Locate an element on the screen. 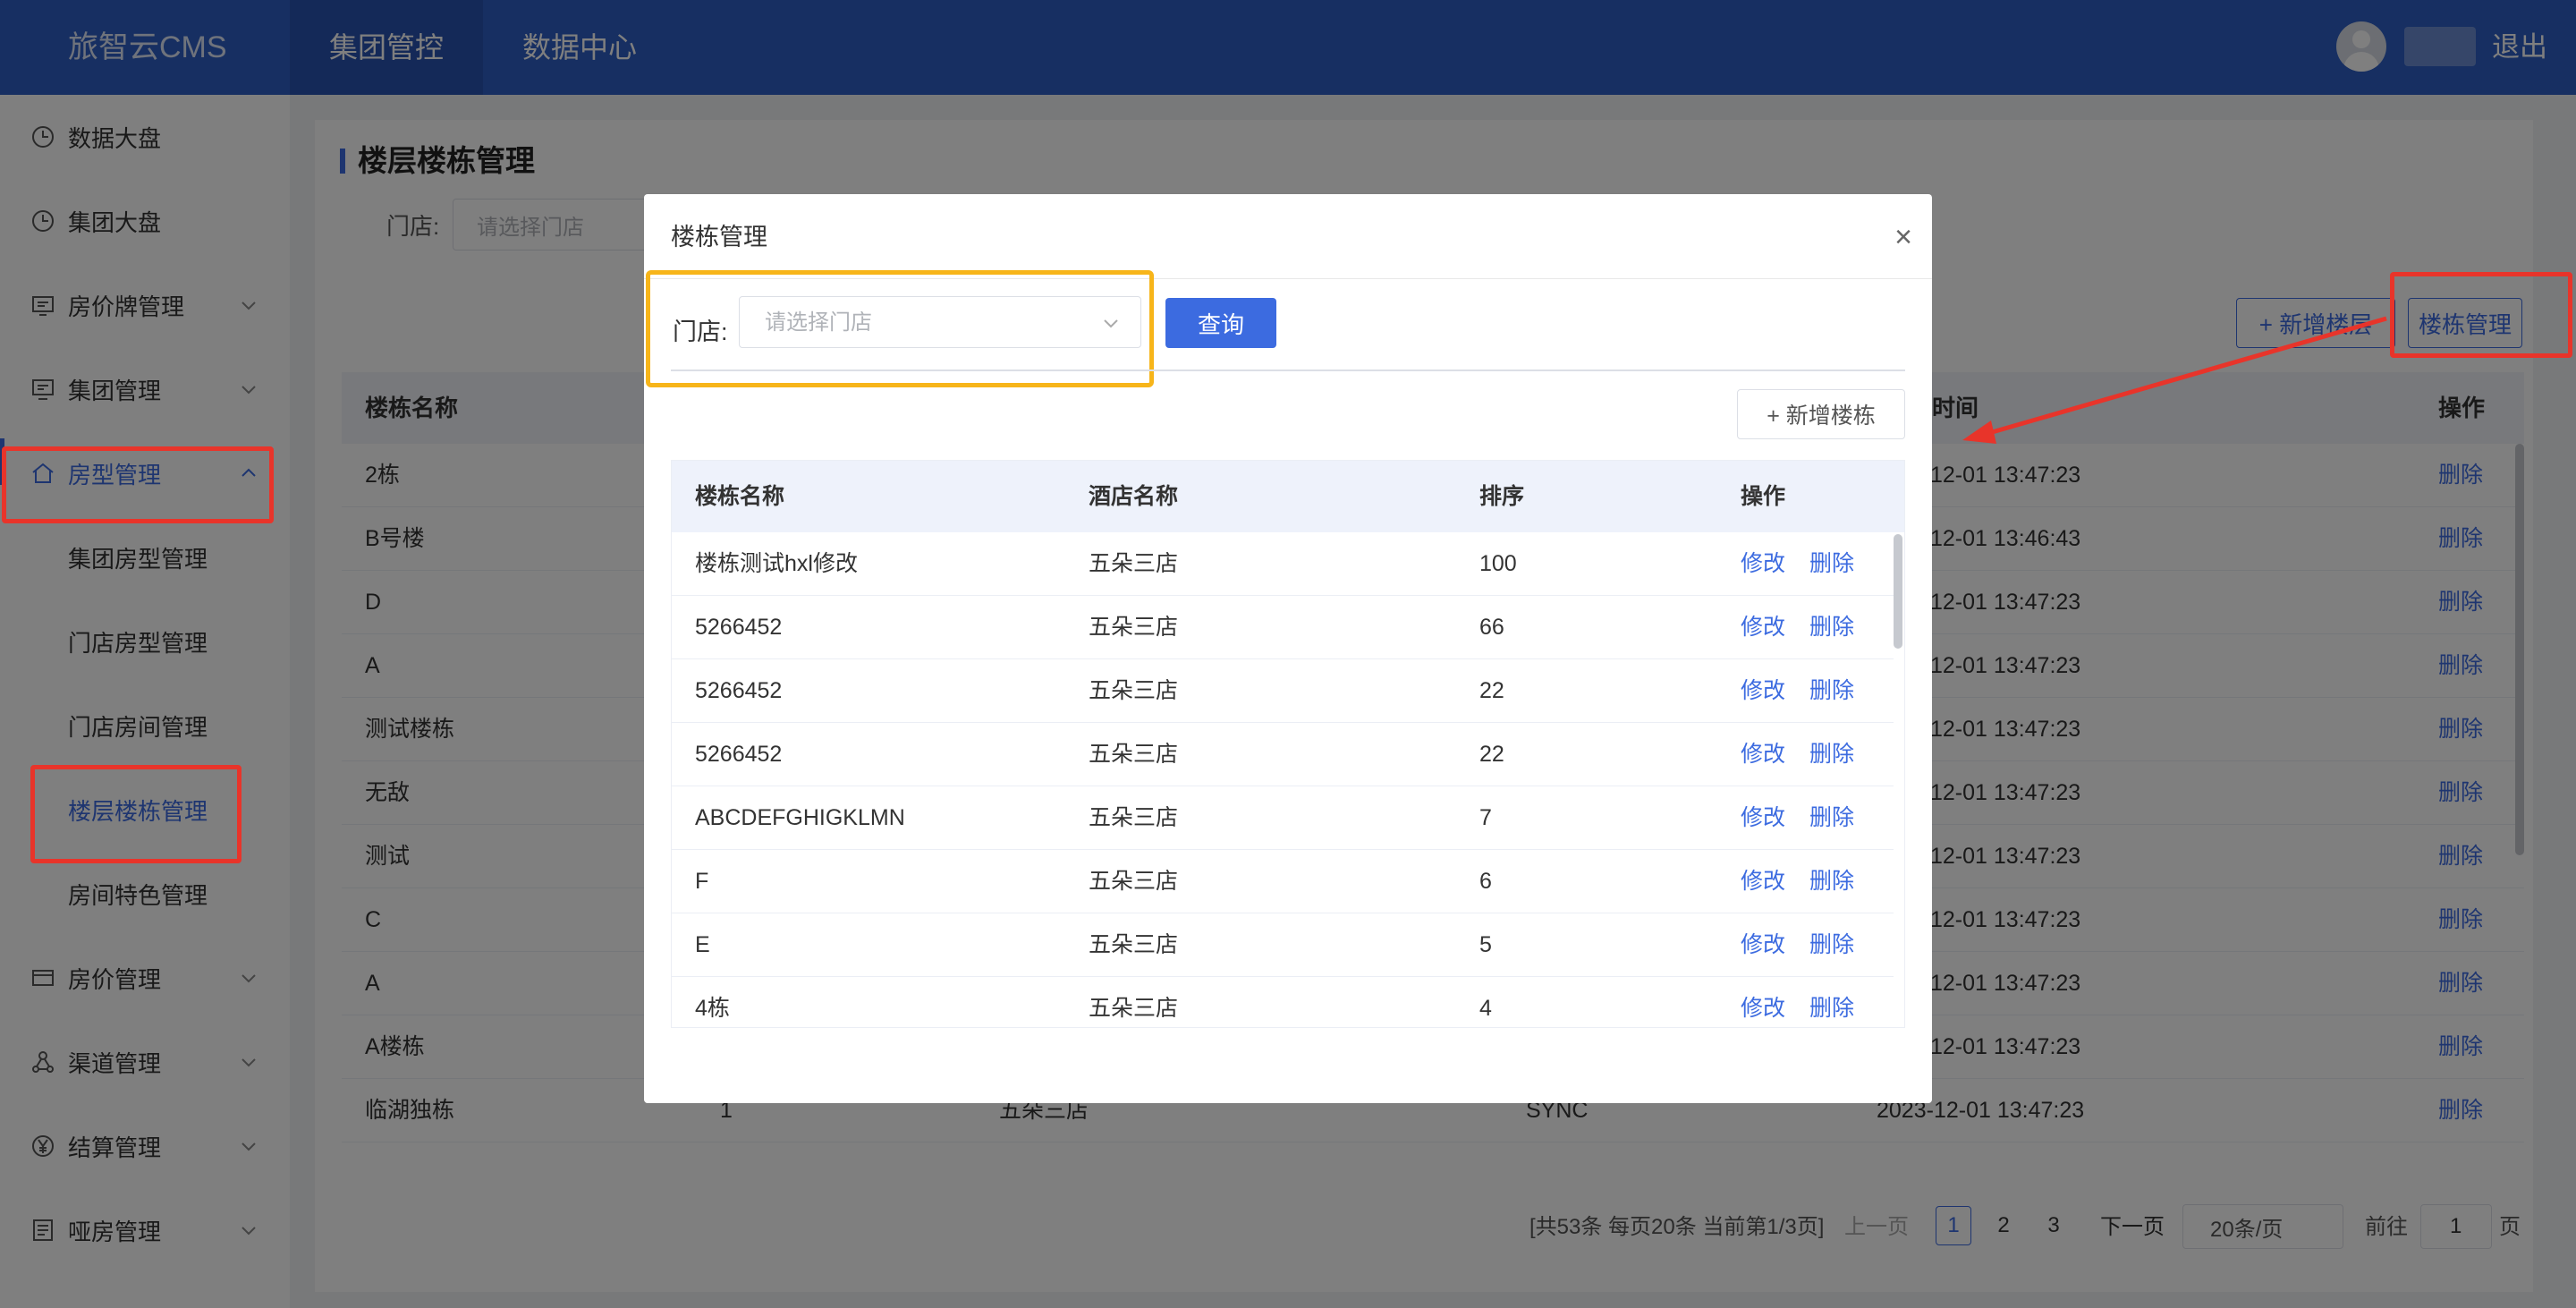 This screenshot has height=1308, width=2576. cell-building-name: ABCDEFGHIGKLMN is located at coordinates (800, 817).